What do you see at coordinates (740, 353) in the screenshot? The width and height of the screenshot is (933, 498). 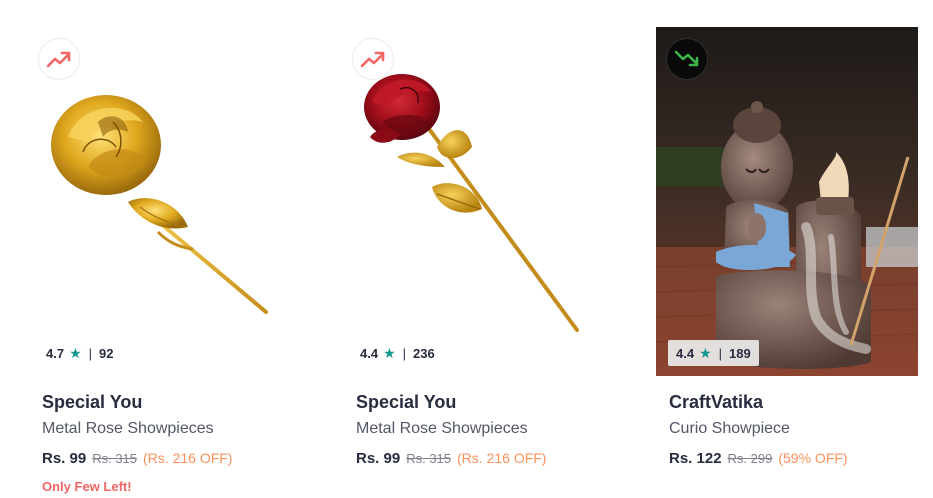 I see `rating-count: 189` at bounding box center [740, 353].